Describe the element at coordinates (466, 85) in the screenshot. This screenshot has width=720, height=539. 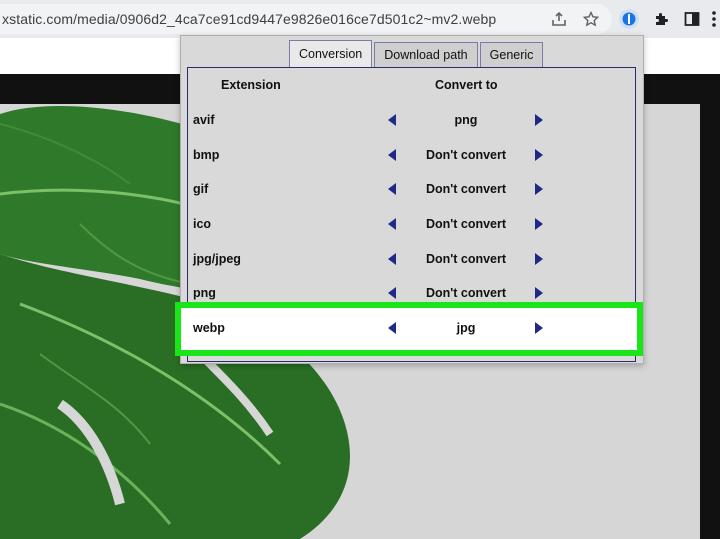
I see `convert-to-header: Convert to` at that location.